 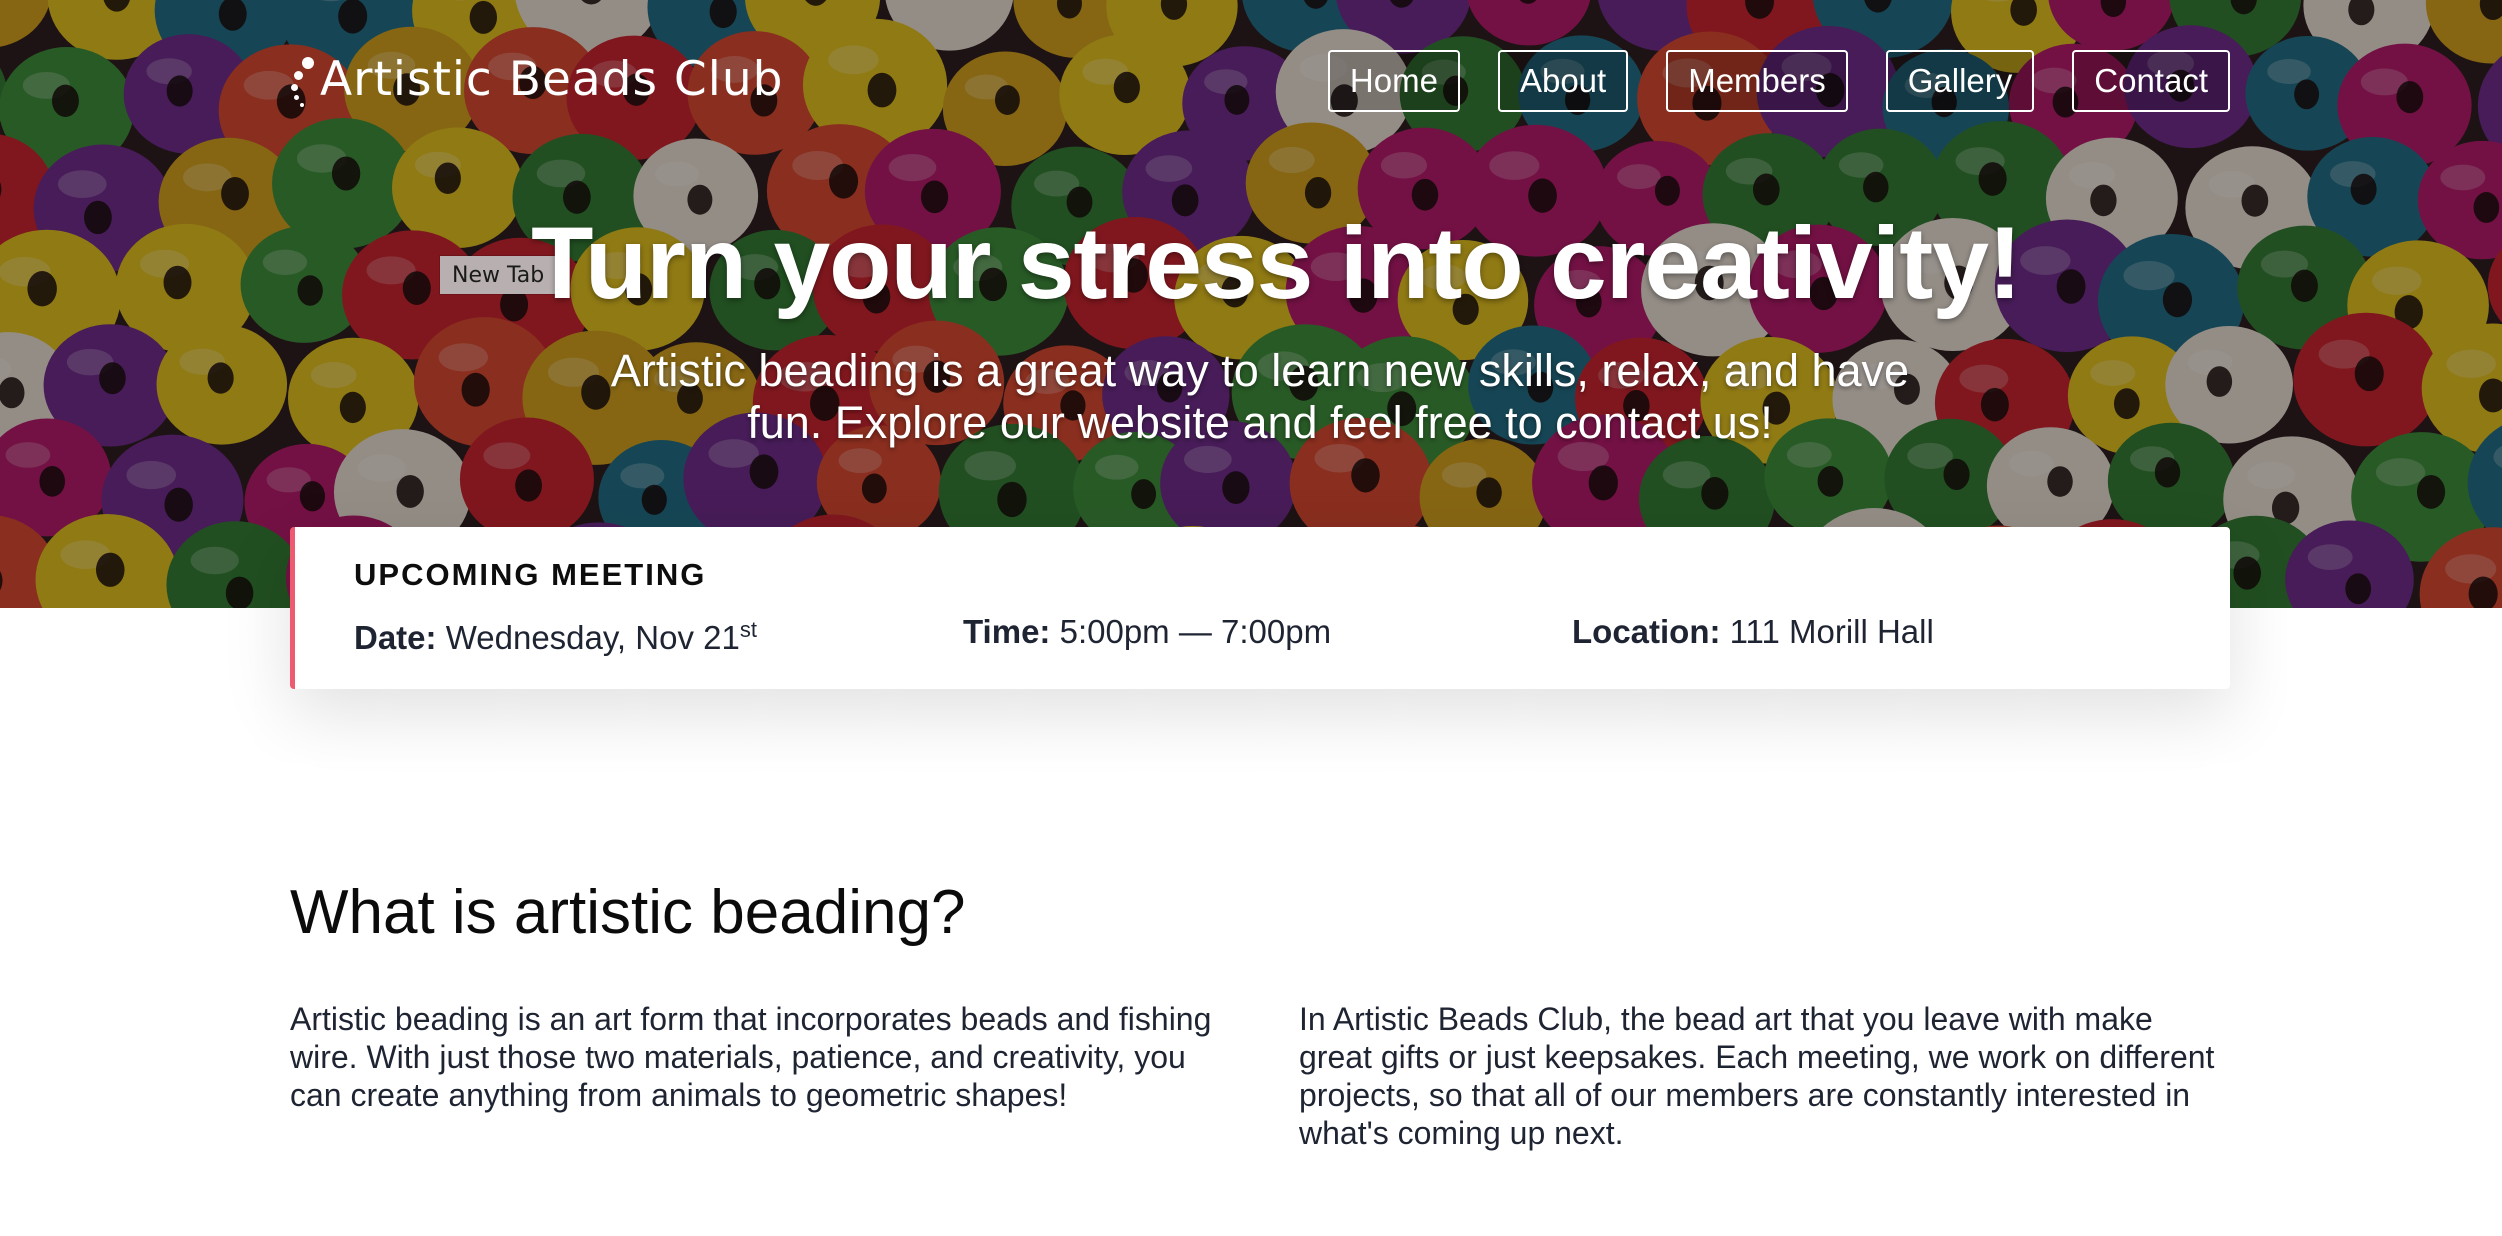 What do you see at coordinates (1831, 631) in the screenshot?
I see `meeting-location-value: 111 Morill Hall` at bounding box center [1831, 631].